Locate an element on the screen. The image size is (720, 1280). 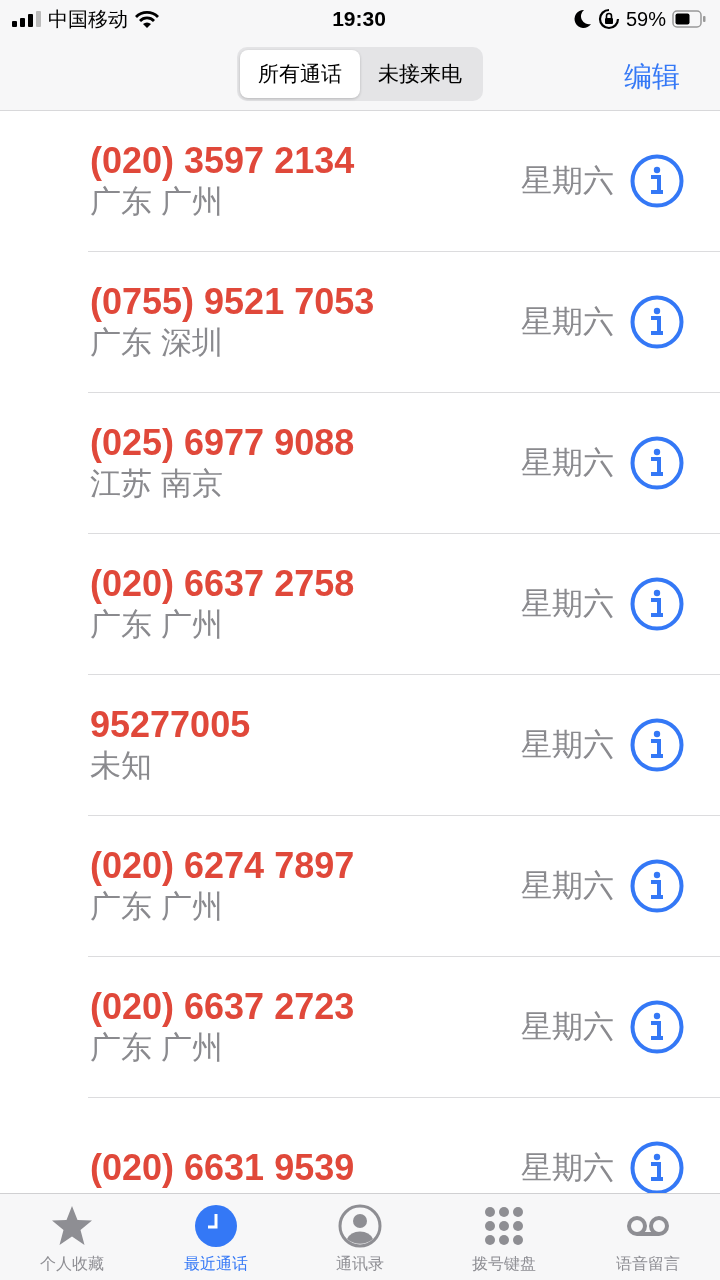
phone-number: (0755) 9521 7053 is located at coordinates (233, 302).